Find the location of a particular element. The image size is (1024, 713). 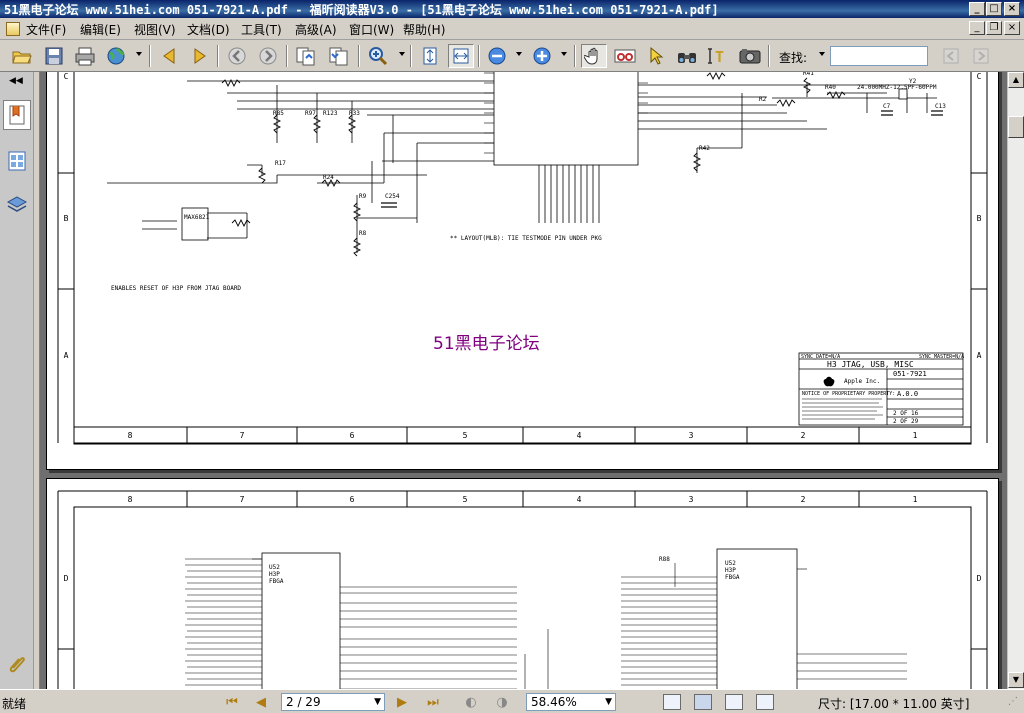

fit-width-icon is located at coordinates (461, 56).